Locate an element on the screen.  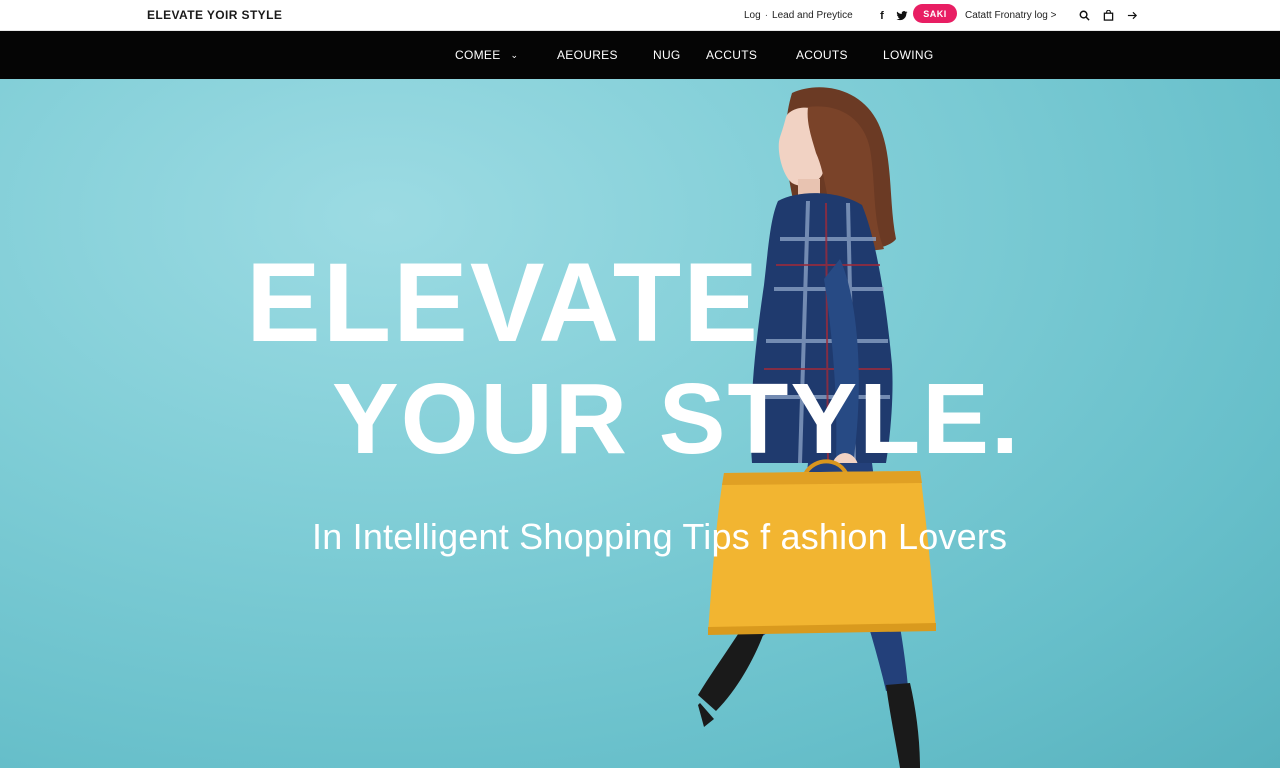
nav-item-label: ACOUTS is located at coordinates (822, 55).